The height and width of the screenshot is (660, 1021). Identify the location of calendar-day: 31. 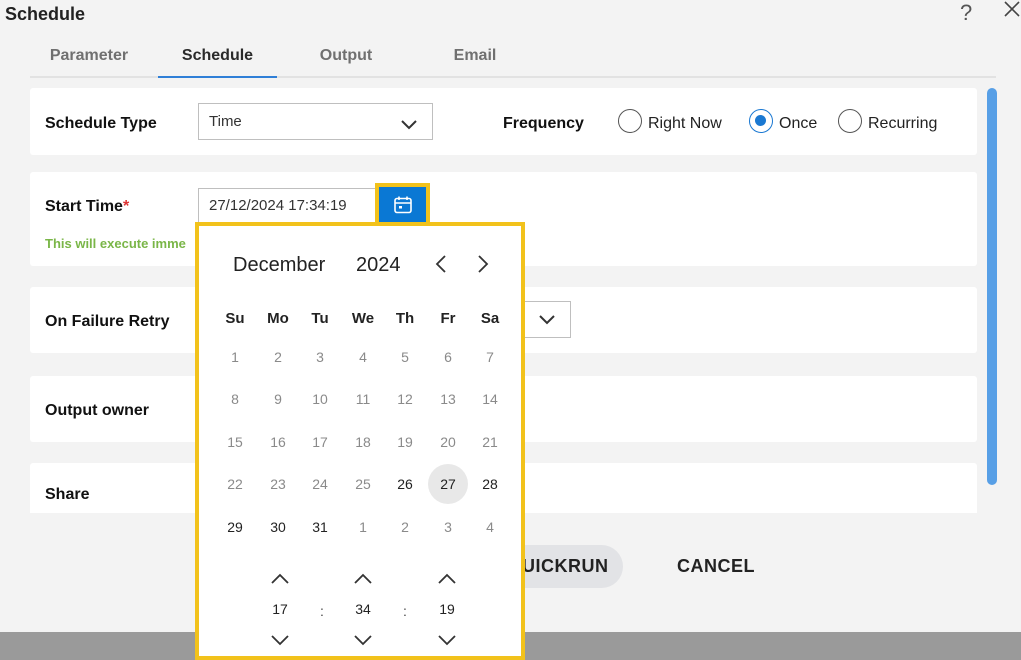
(320, 527).